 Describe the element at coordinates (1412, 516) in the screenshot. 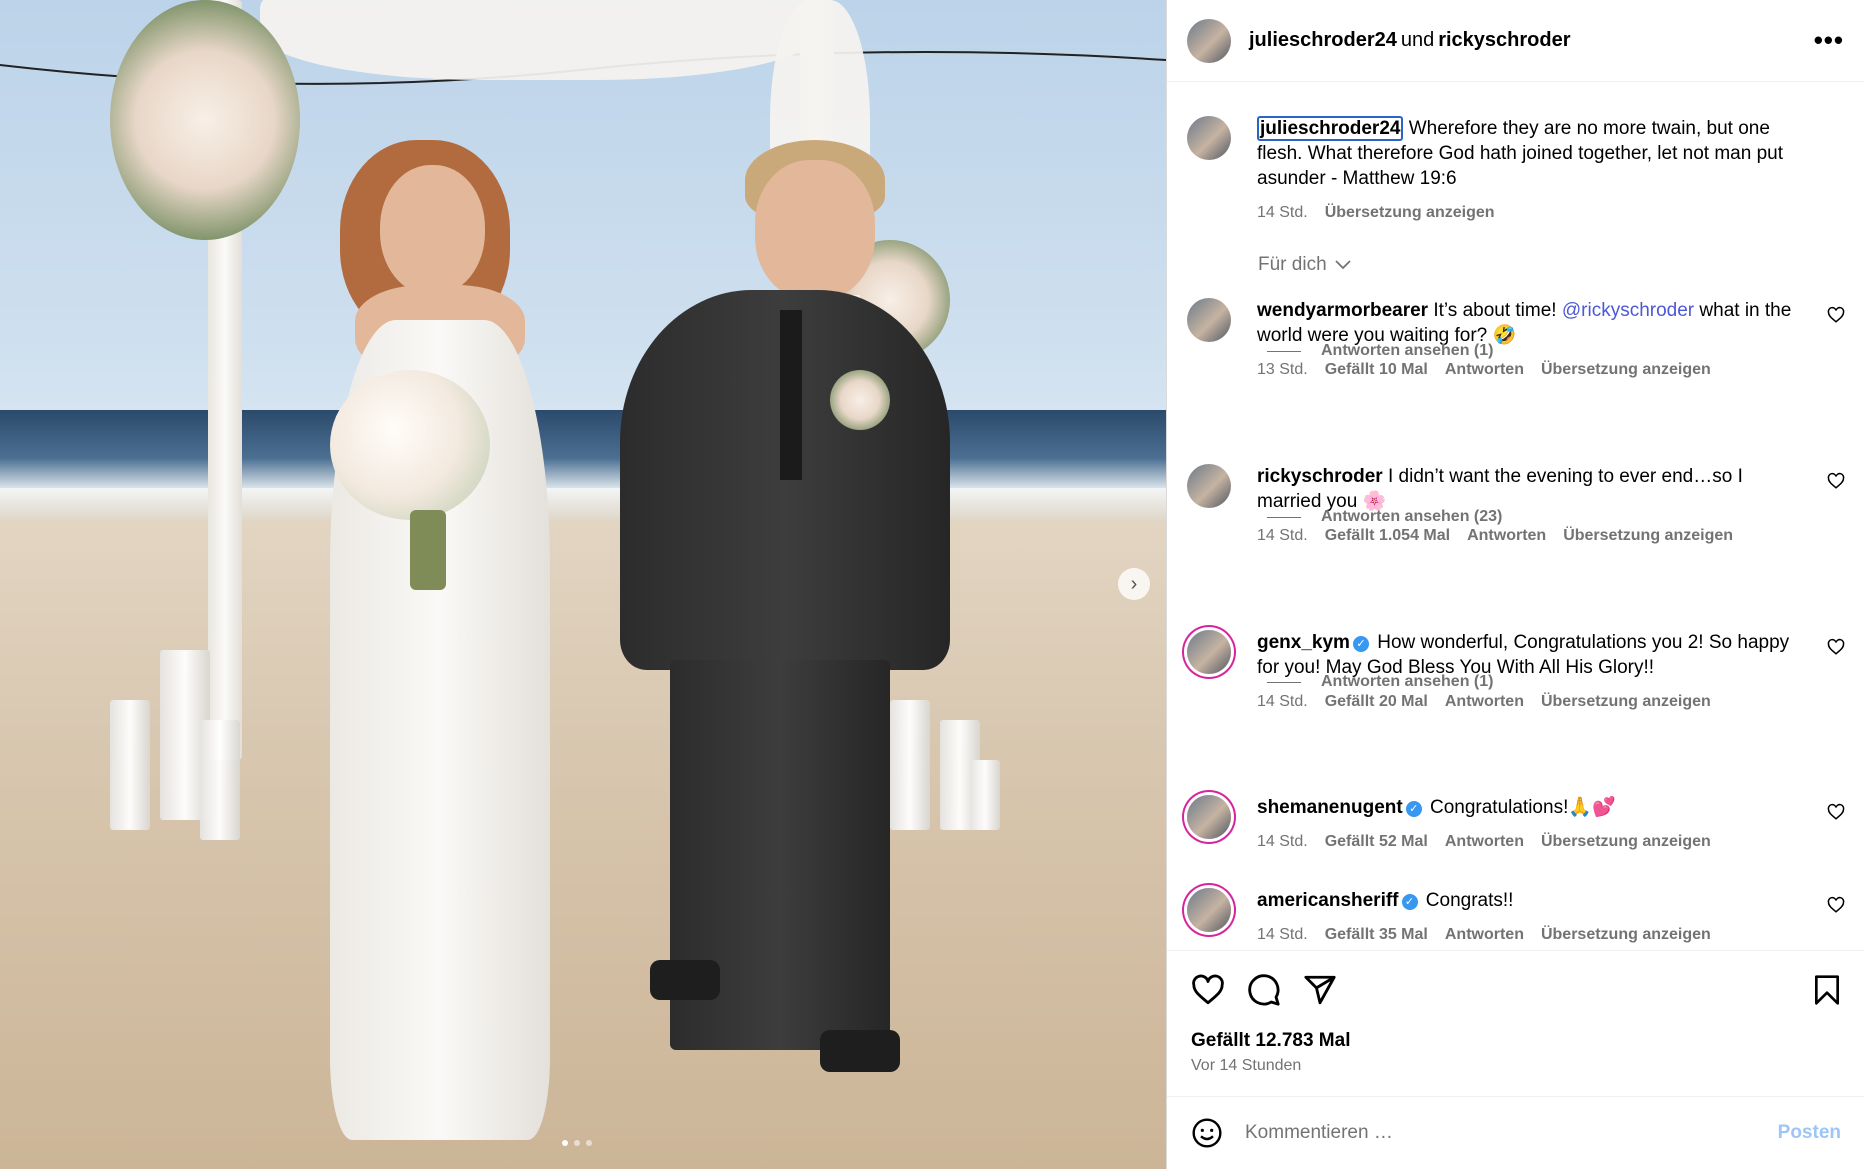

I see `view-replies-label: Antworten ansehen (23)` at that location.